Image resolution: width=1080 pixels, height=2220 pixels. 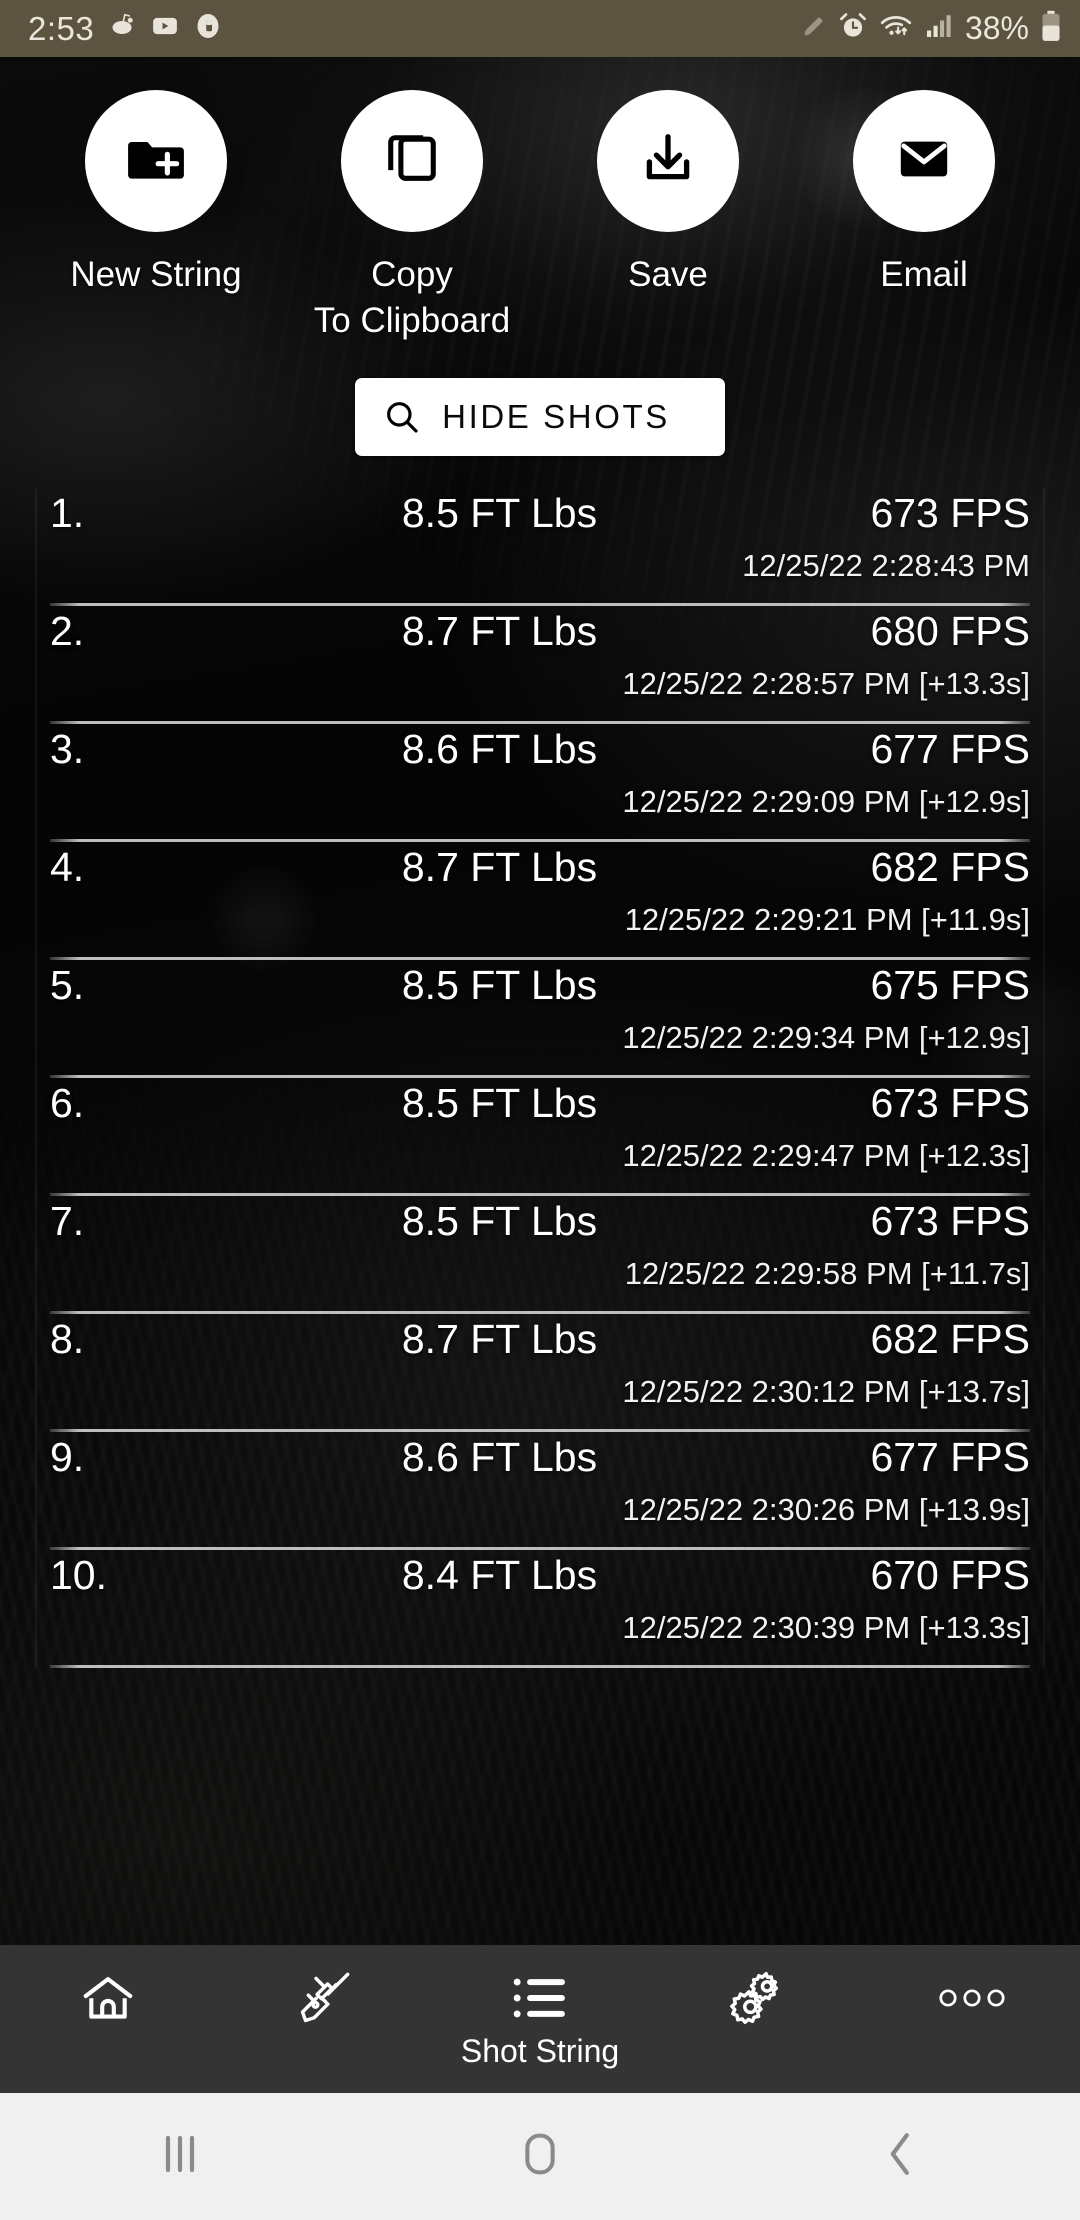 I want to click on hide-shots-button: HIDE SHOTS, so click(x=540, y=417).